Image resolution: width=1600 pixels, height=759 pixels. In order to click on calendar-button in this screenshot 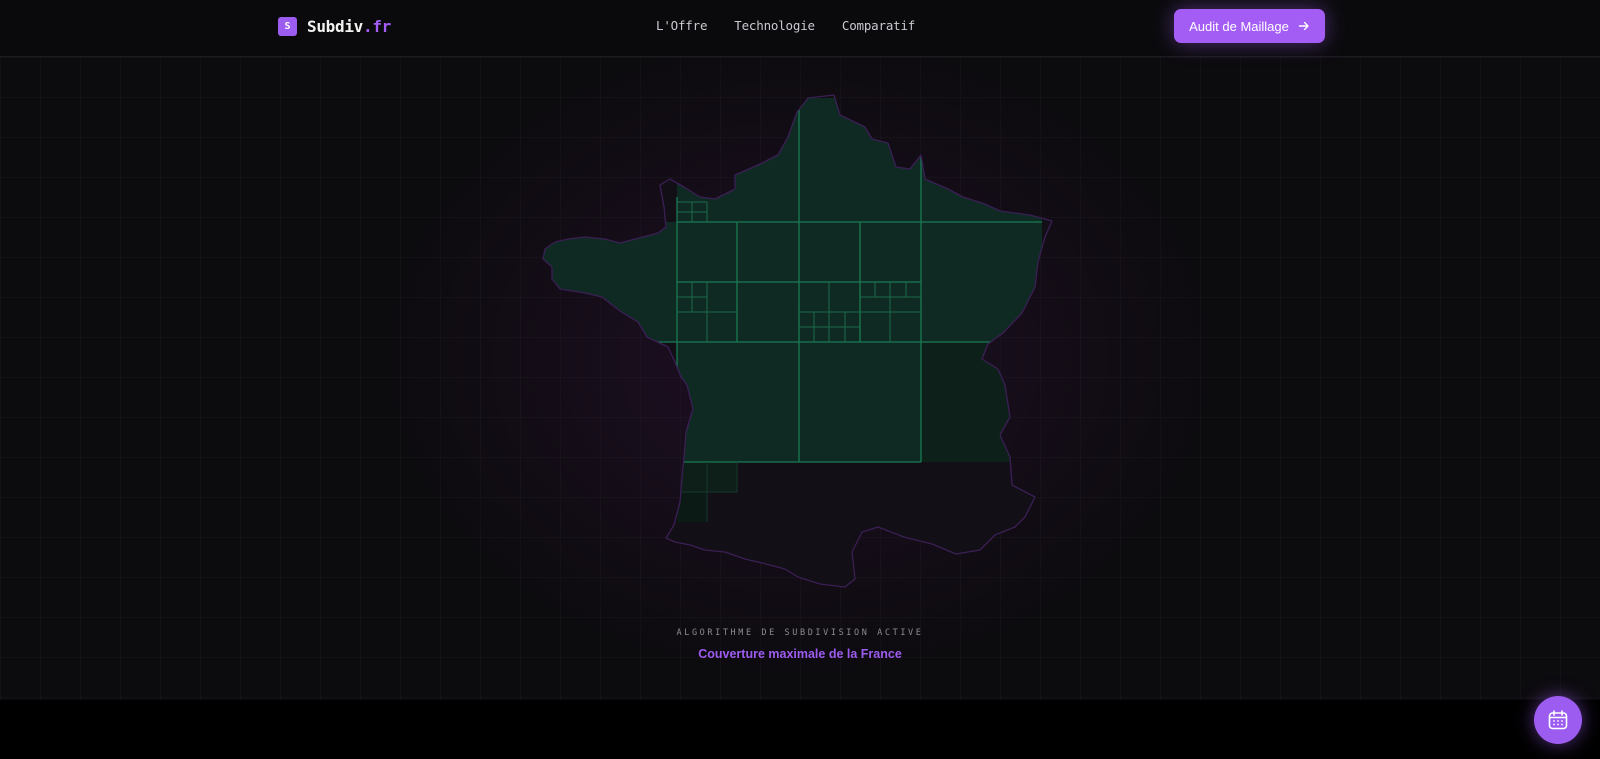, I will do `click(1558, 720)`.